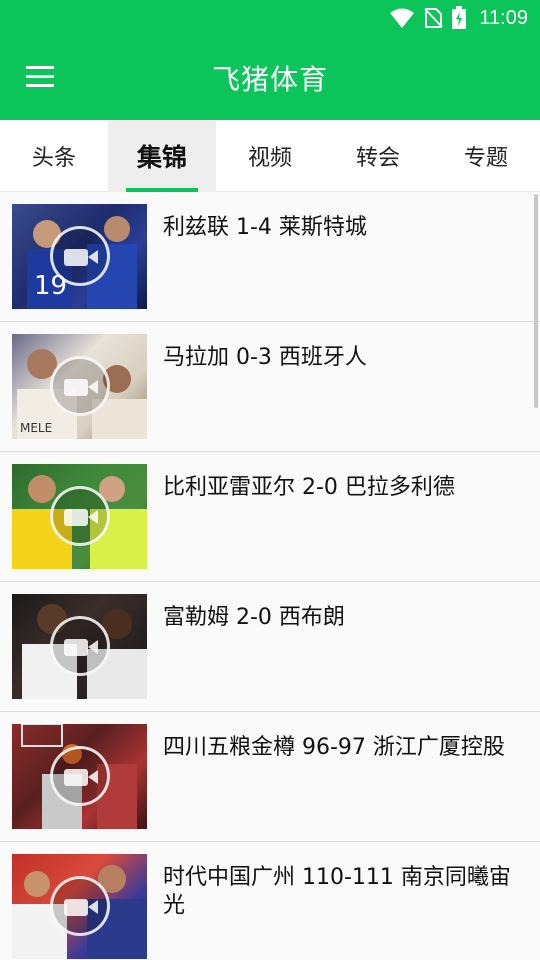 The height and width of the screenshot is (960, 540). I want to click on page-title: 飞猪体育, so click(269, 79).